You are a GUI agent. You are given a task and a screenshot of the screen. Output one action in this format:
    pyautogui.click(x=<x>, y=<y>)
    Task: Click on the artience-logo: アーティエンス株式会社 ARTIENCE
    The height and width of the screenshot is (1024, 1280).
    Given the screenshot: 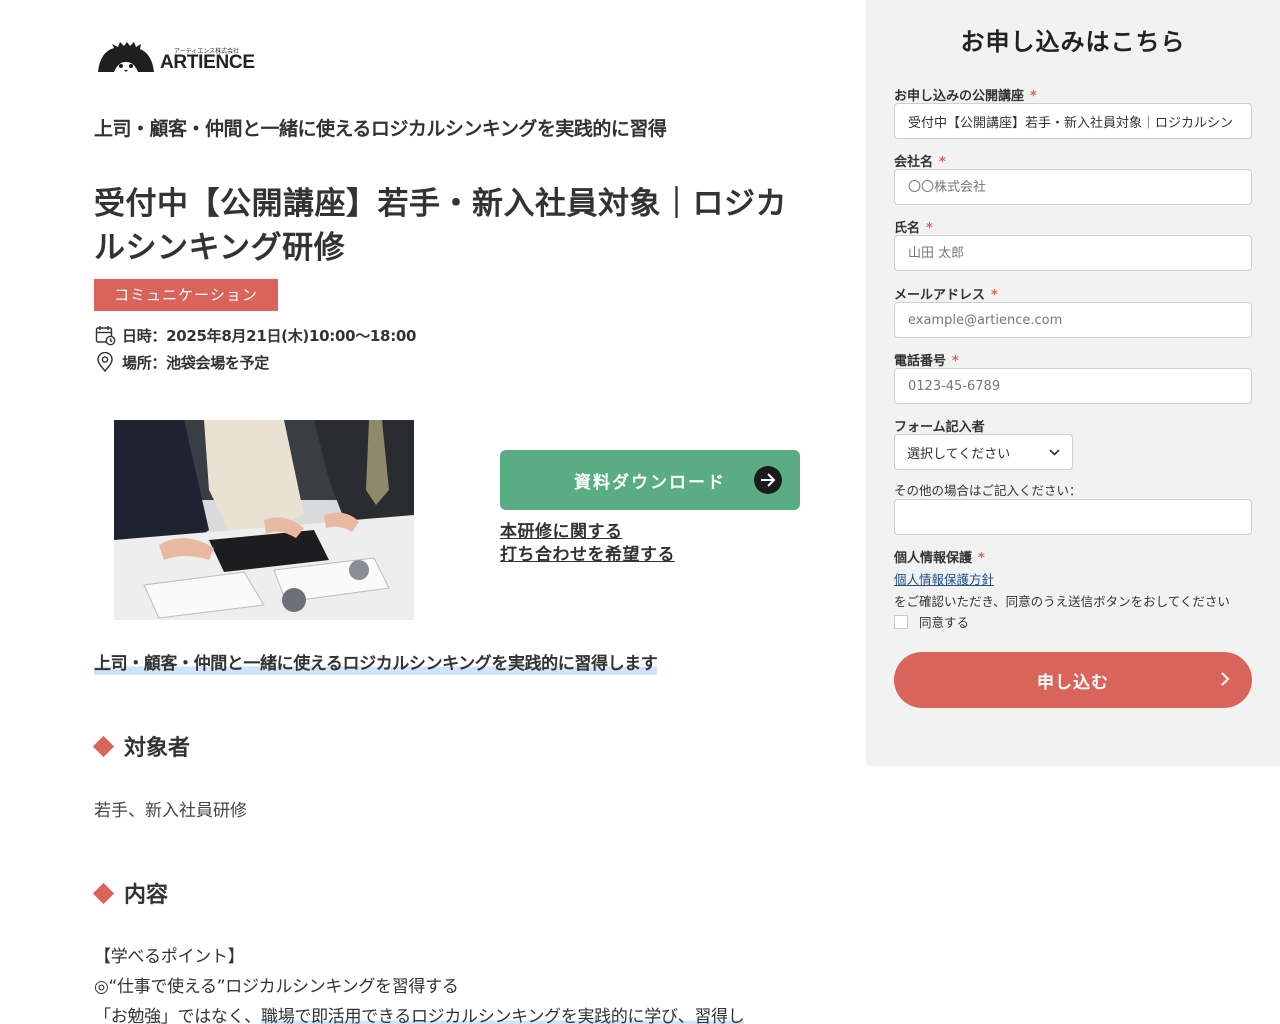 What is the action you would take?
    pyautogui.click(x=181, y=57)
    